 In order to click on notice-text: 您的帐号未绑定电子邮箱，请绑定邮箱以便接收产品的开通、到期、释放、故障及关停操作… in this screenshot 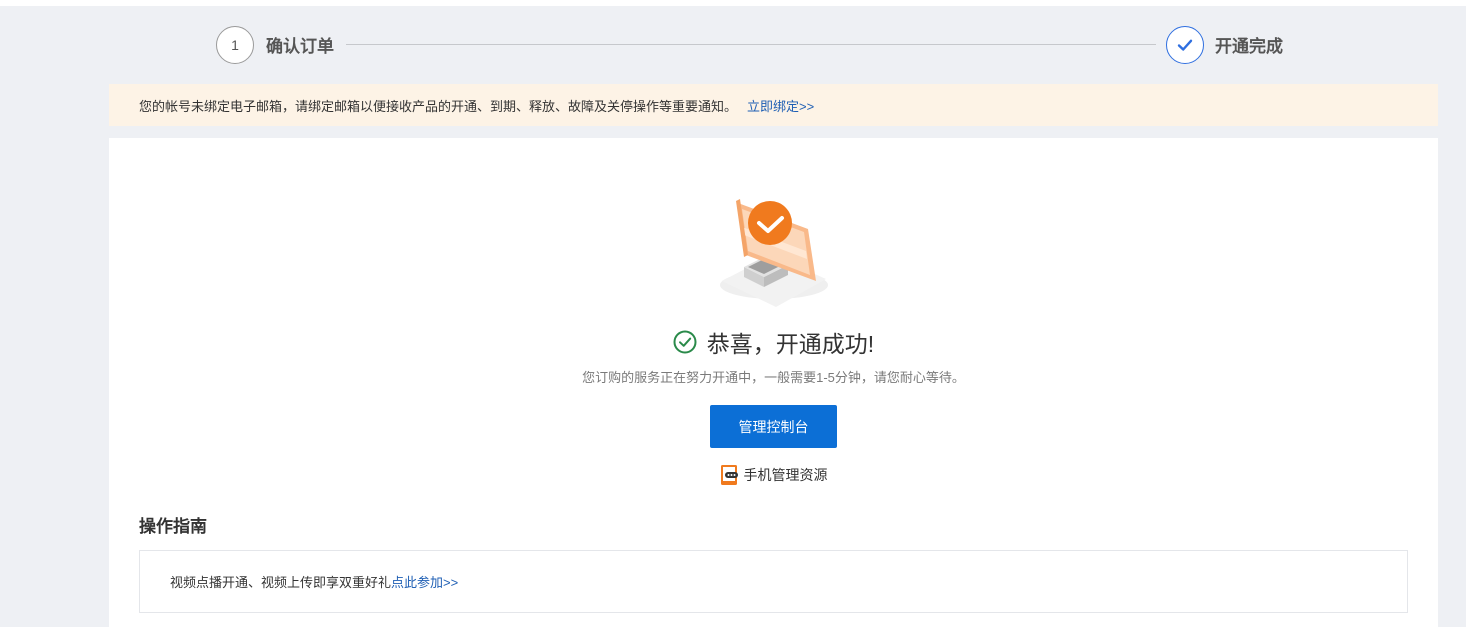, I will do `click(438, 106)`.